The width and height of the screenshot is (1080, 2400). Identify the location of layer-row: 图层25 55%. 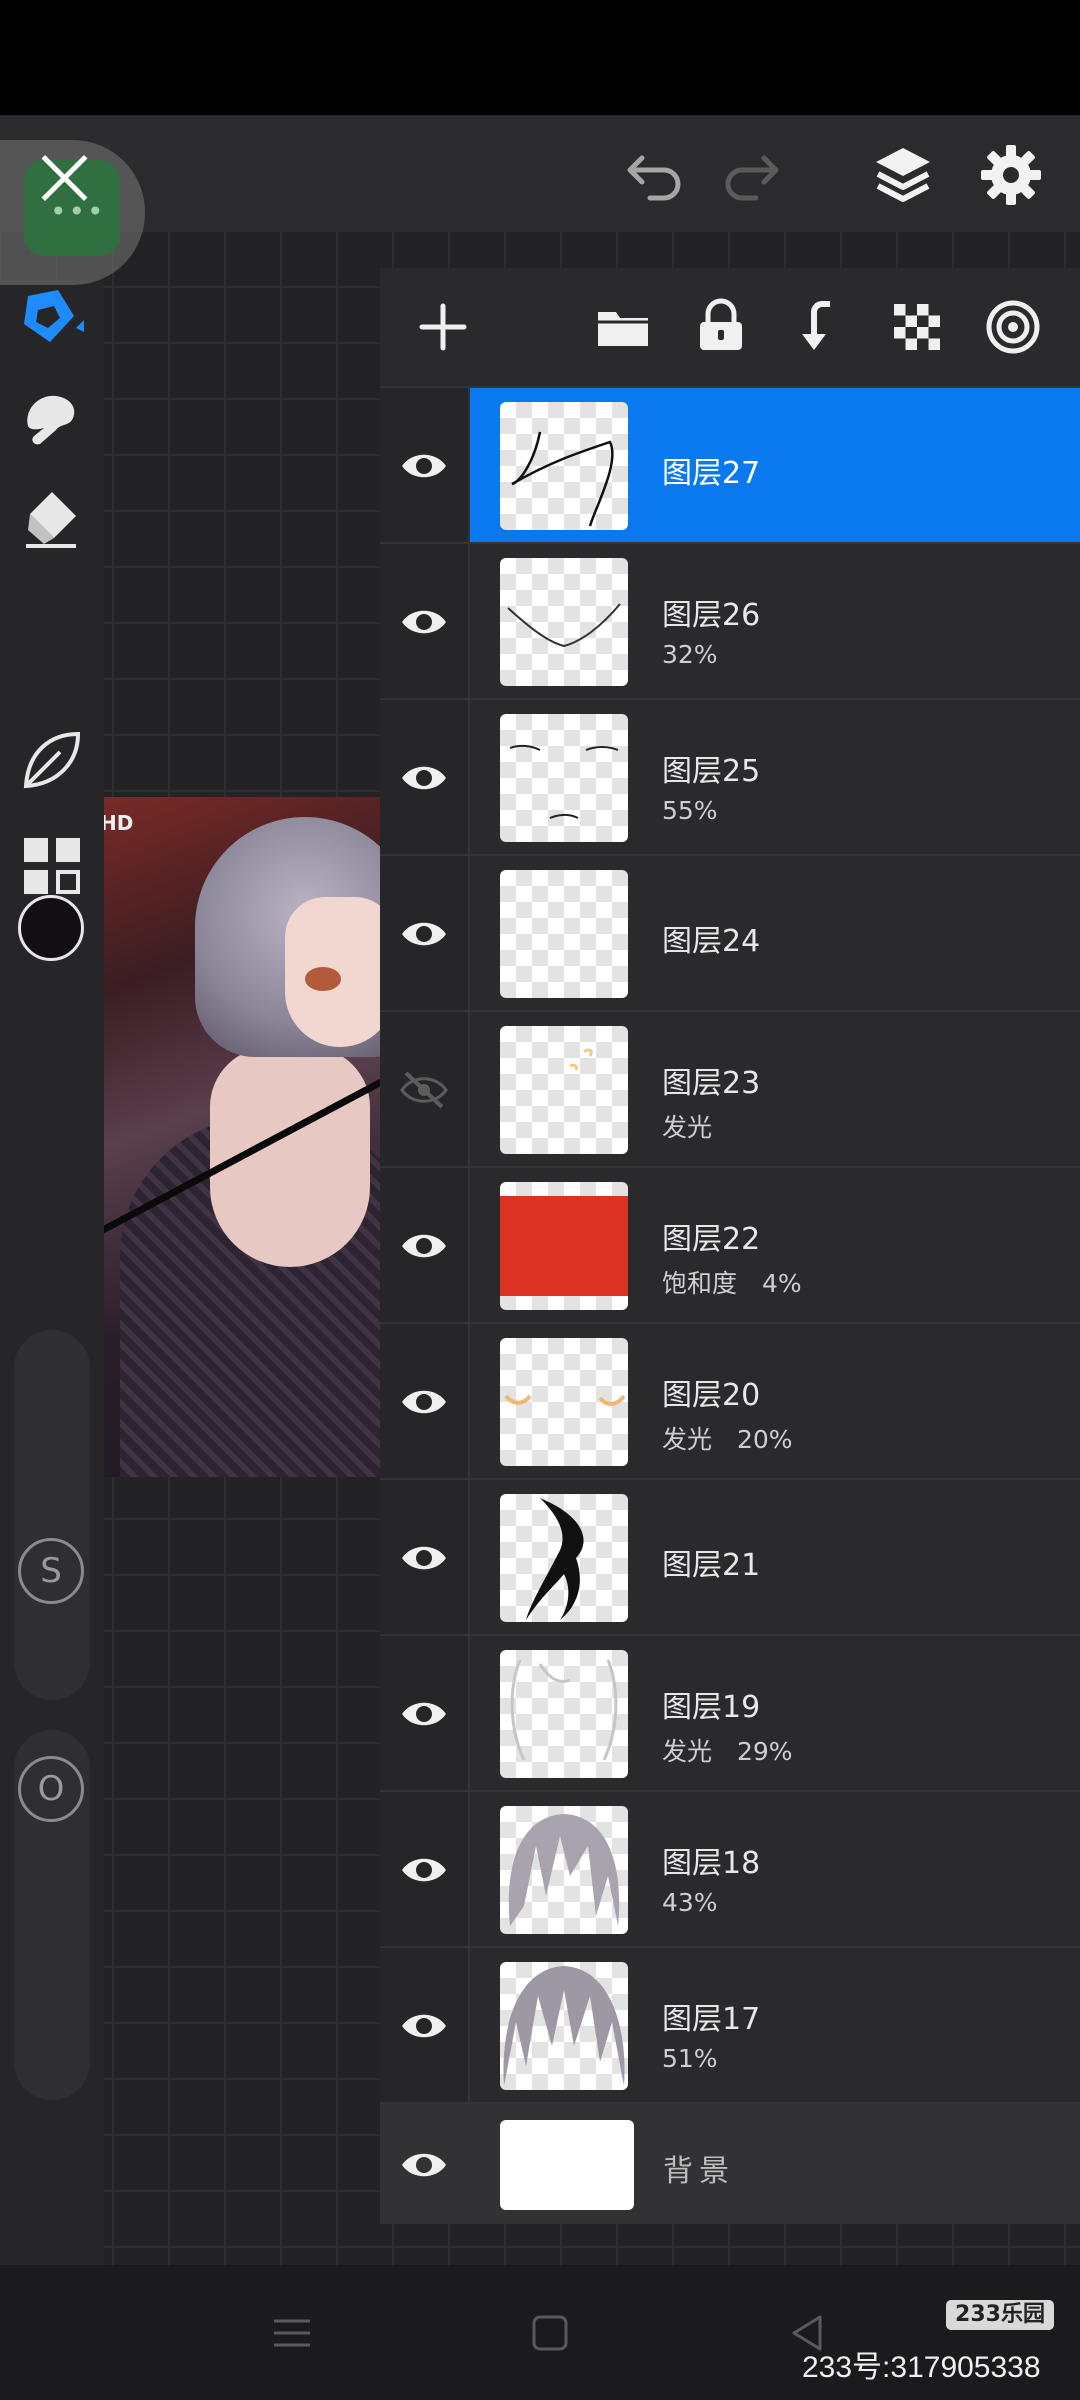
(730, 777).